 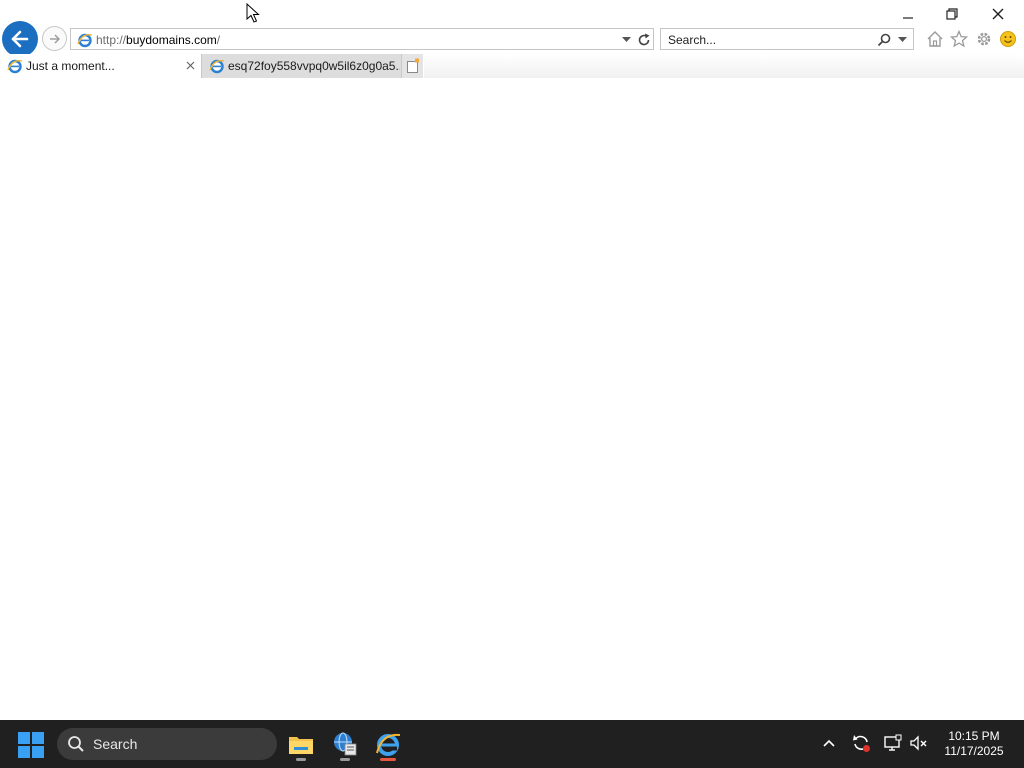 What do you see at coordinates (388, 759) in the screenshot?
I see `app-active-indicator` at bounding box center [388, 759].